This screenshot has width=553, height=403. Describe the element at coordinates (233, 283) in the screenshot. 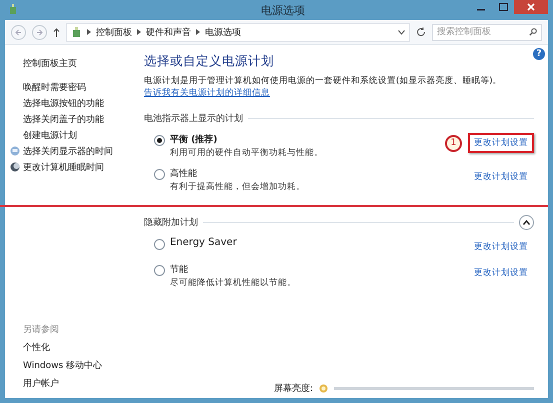

I see `plan-description: 尽可能降低计算机性能以节能。` at that location.